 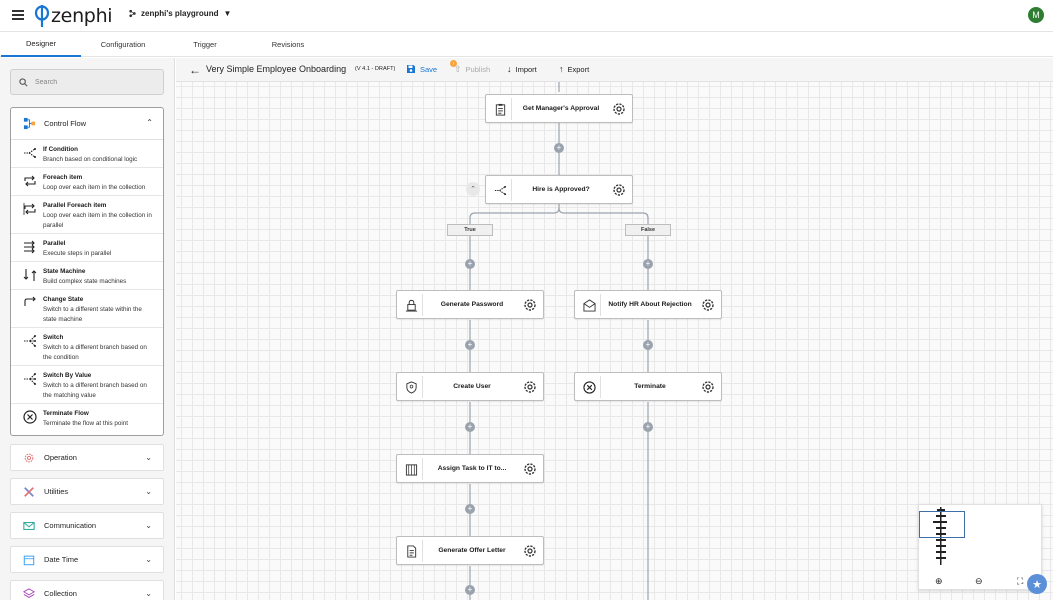 What do you see at coordinates (87, 491) in the screenshot?
I see `category-utilities: Utilities ⌄` at bounding box center [87, 491].